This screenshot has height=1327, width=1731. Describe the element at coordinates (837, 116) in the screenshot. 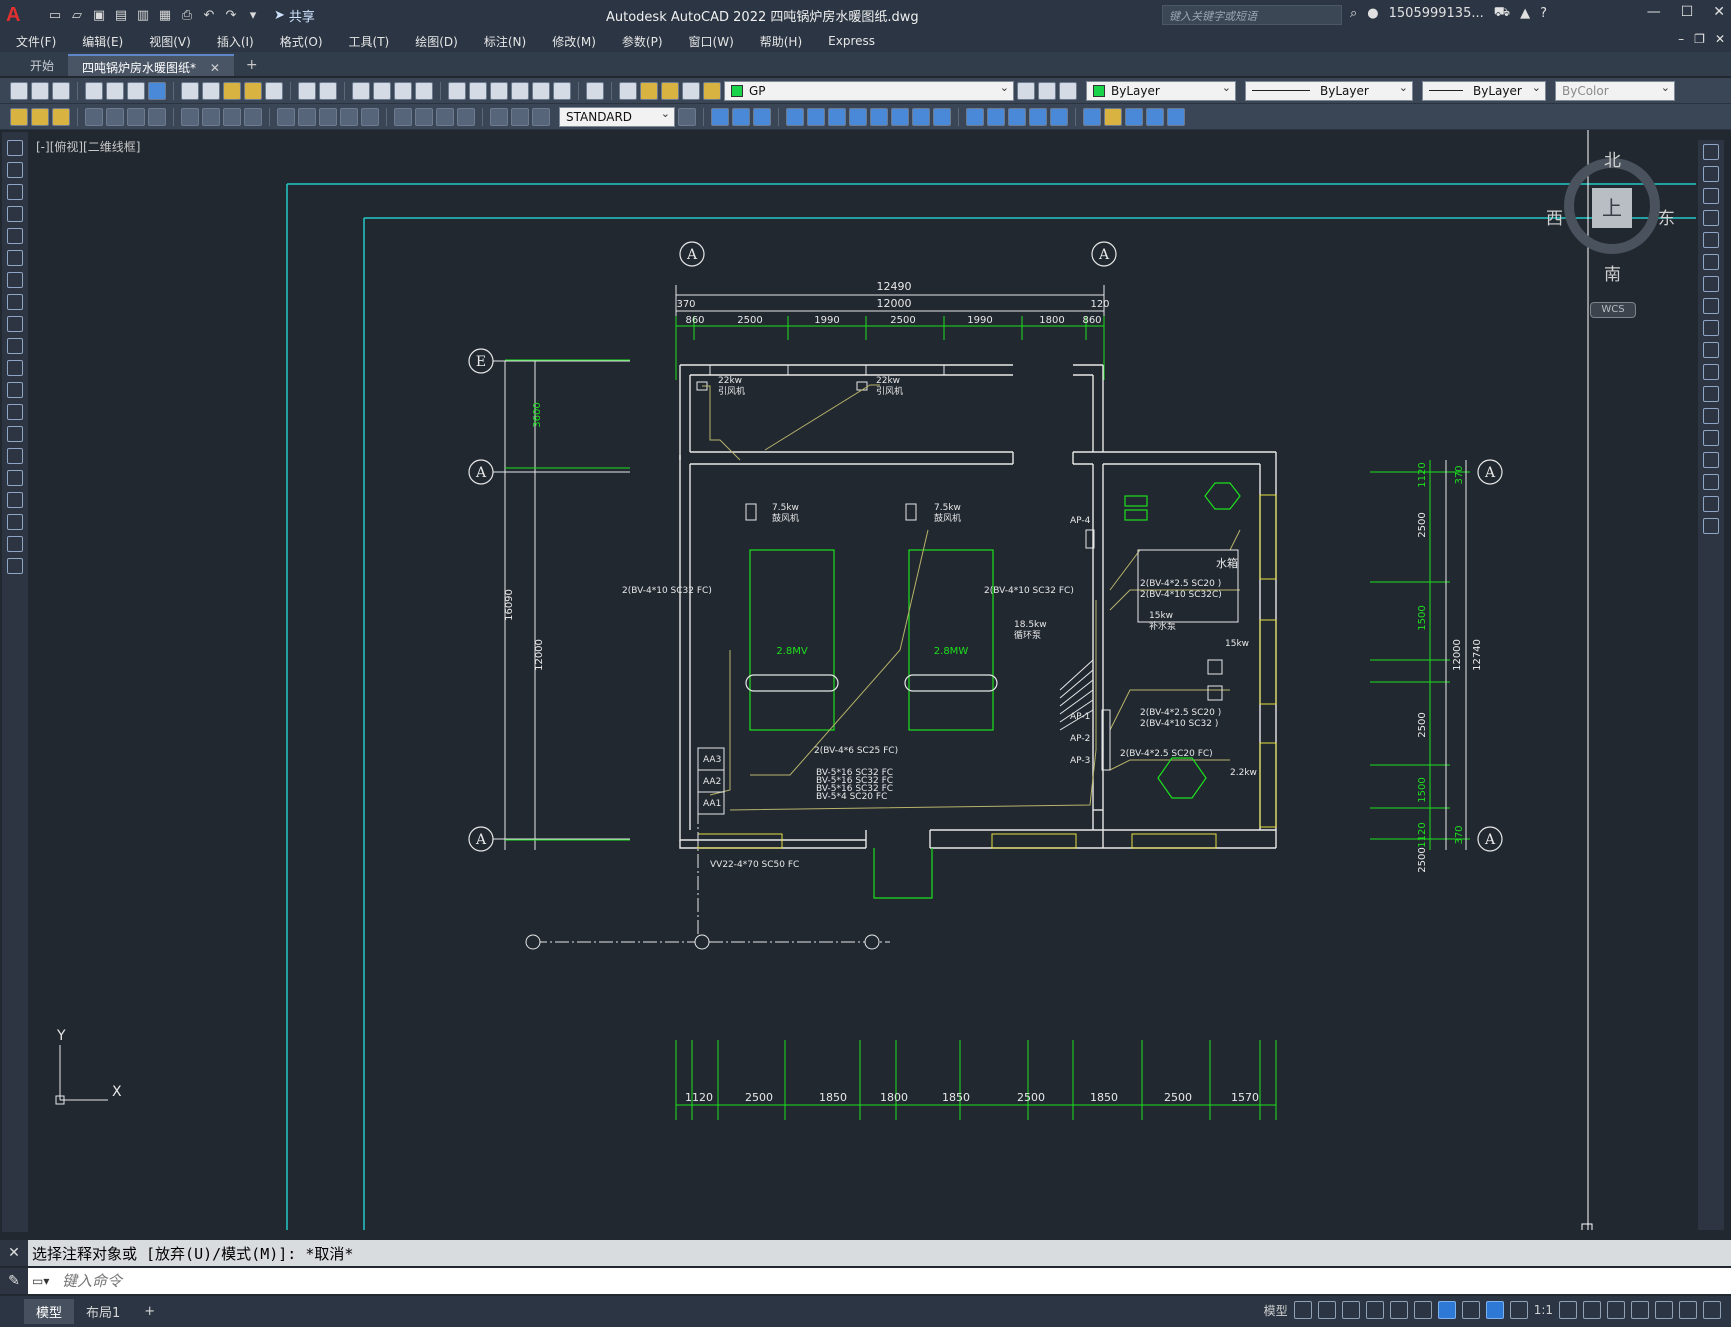

I see `move-icon` at that location.